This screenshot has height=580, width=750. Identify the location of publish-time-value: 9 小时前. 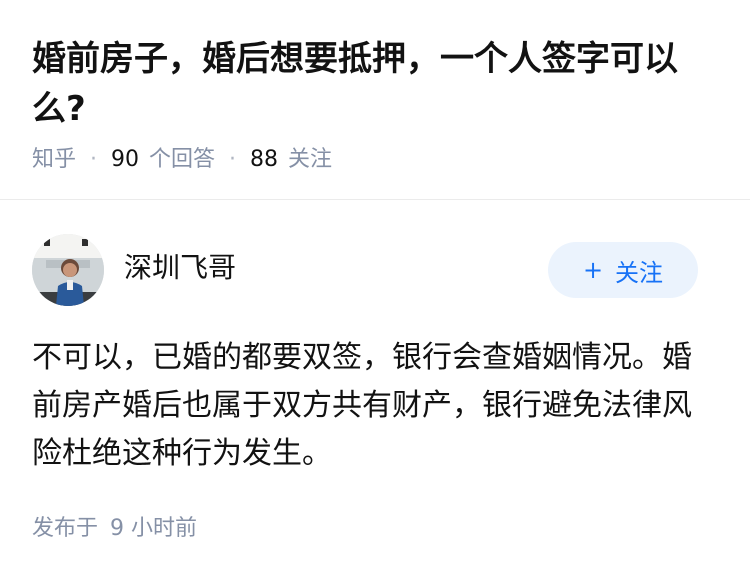
(154, 528).